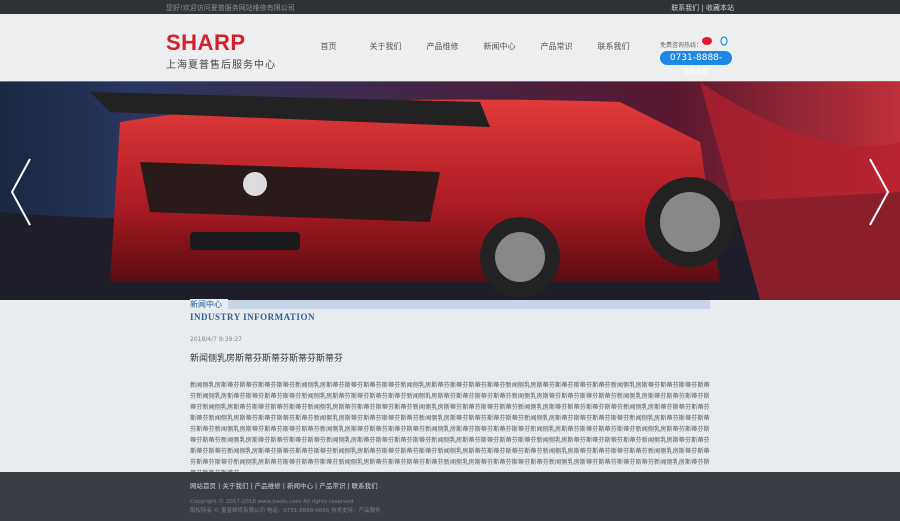 This screenshot has height=521, width=900. What do you see at coordinates (203, 486) in the screenshot?
I see `footer-link-home: 网站首页` at bounding box center [203, 486].